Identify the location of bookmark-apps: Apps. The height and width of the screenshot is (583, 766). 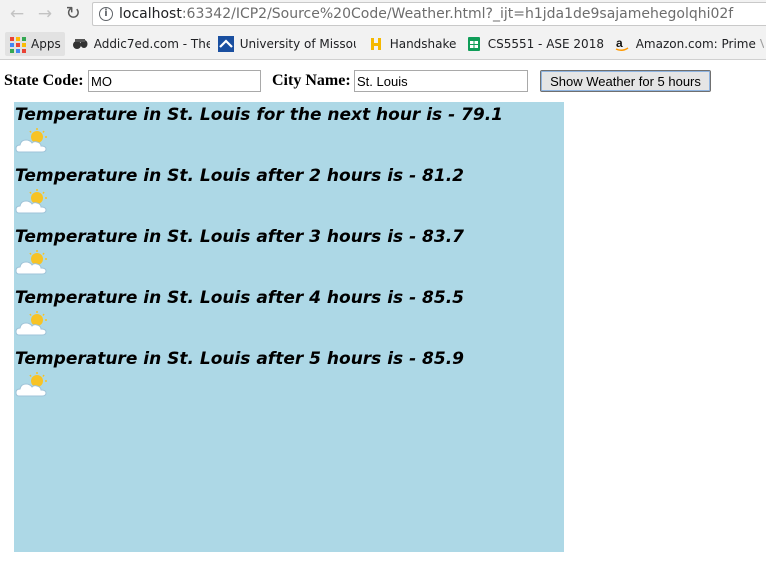
(35, 44).